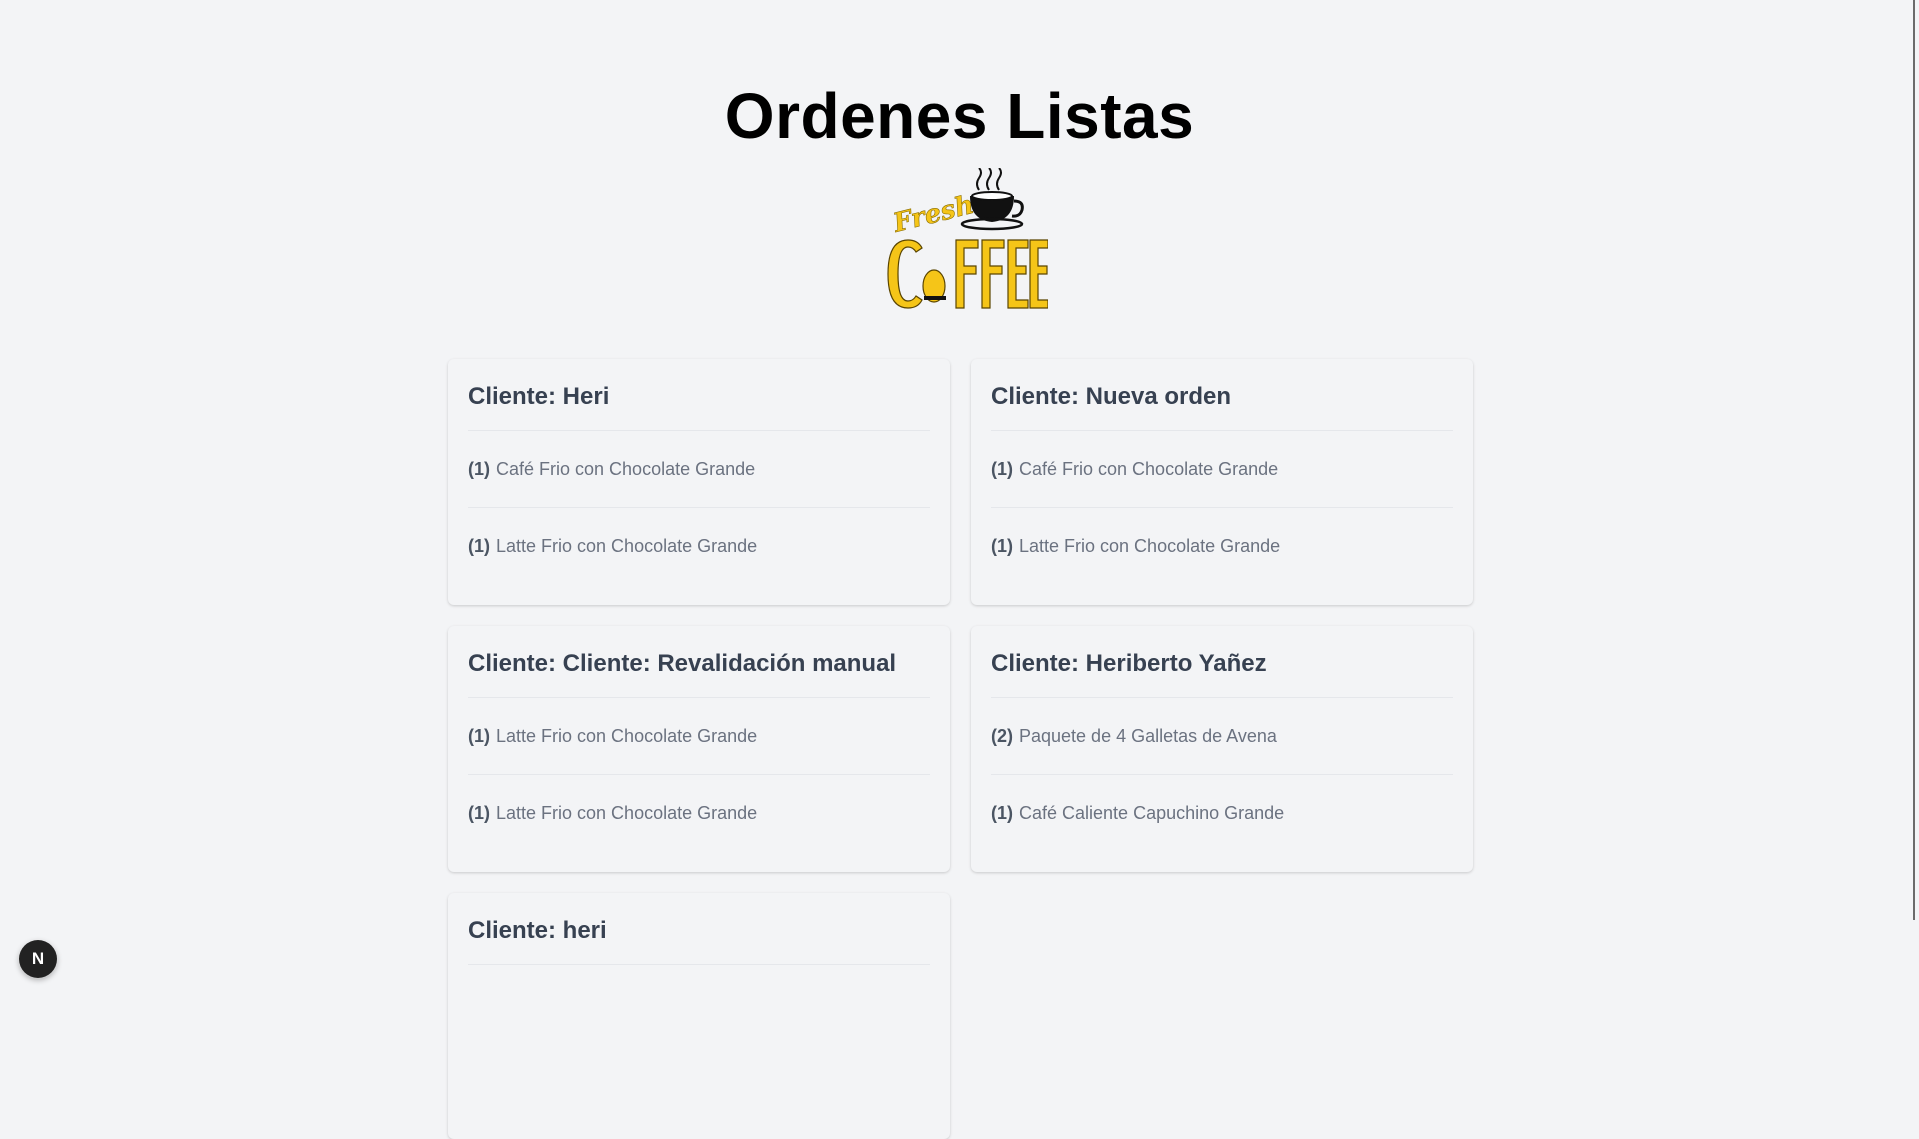  I want to click on item-quantity: (2), so click(1002, 736).